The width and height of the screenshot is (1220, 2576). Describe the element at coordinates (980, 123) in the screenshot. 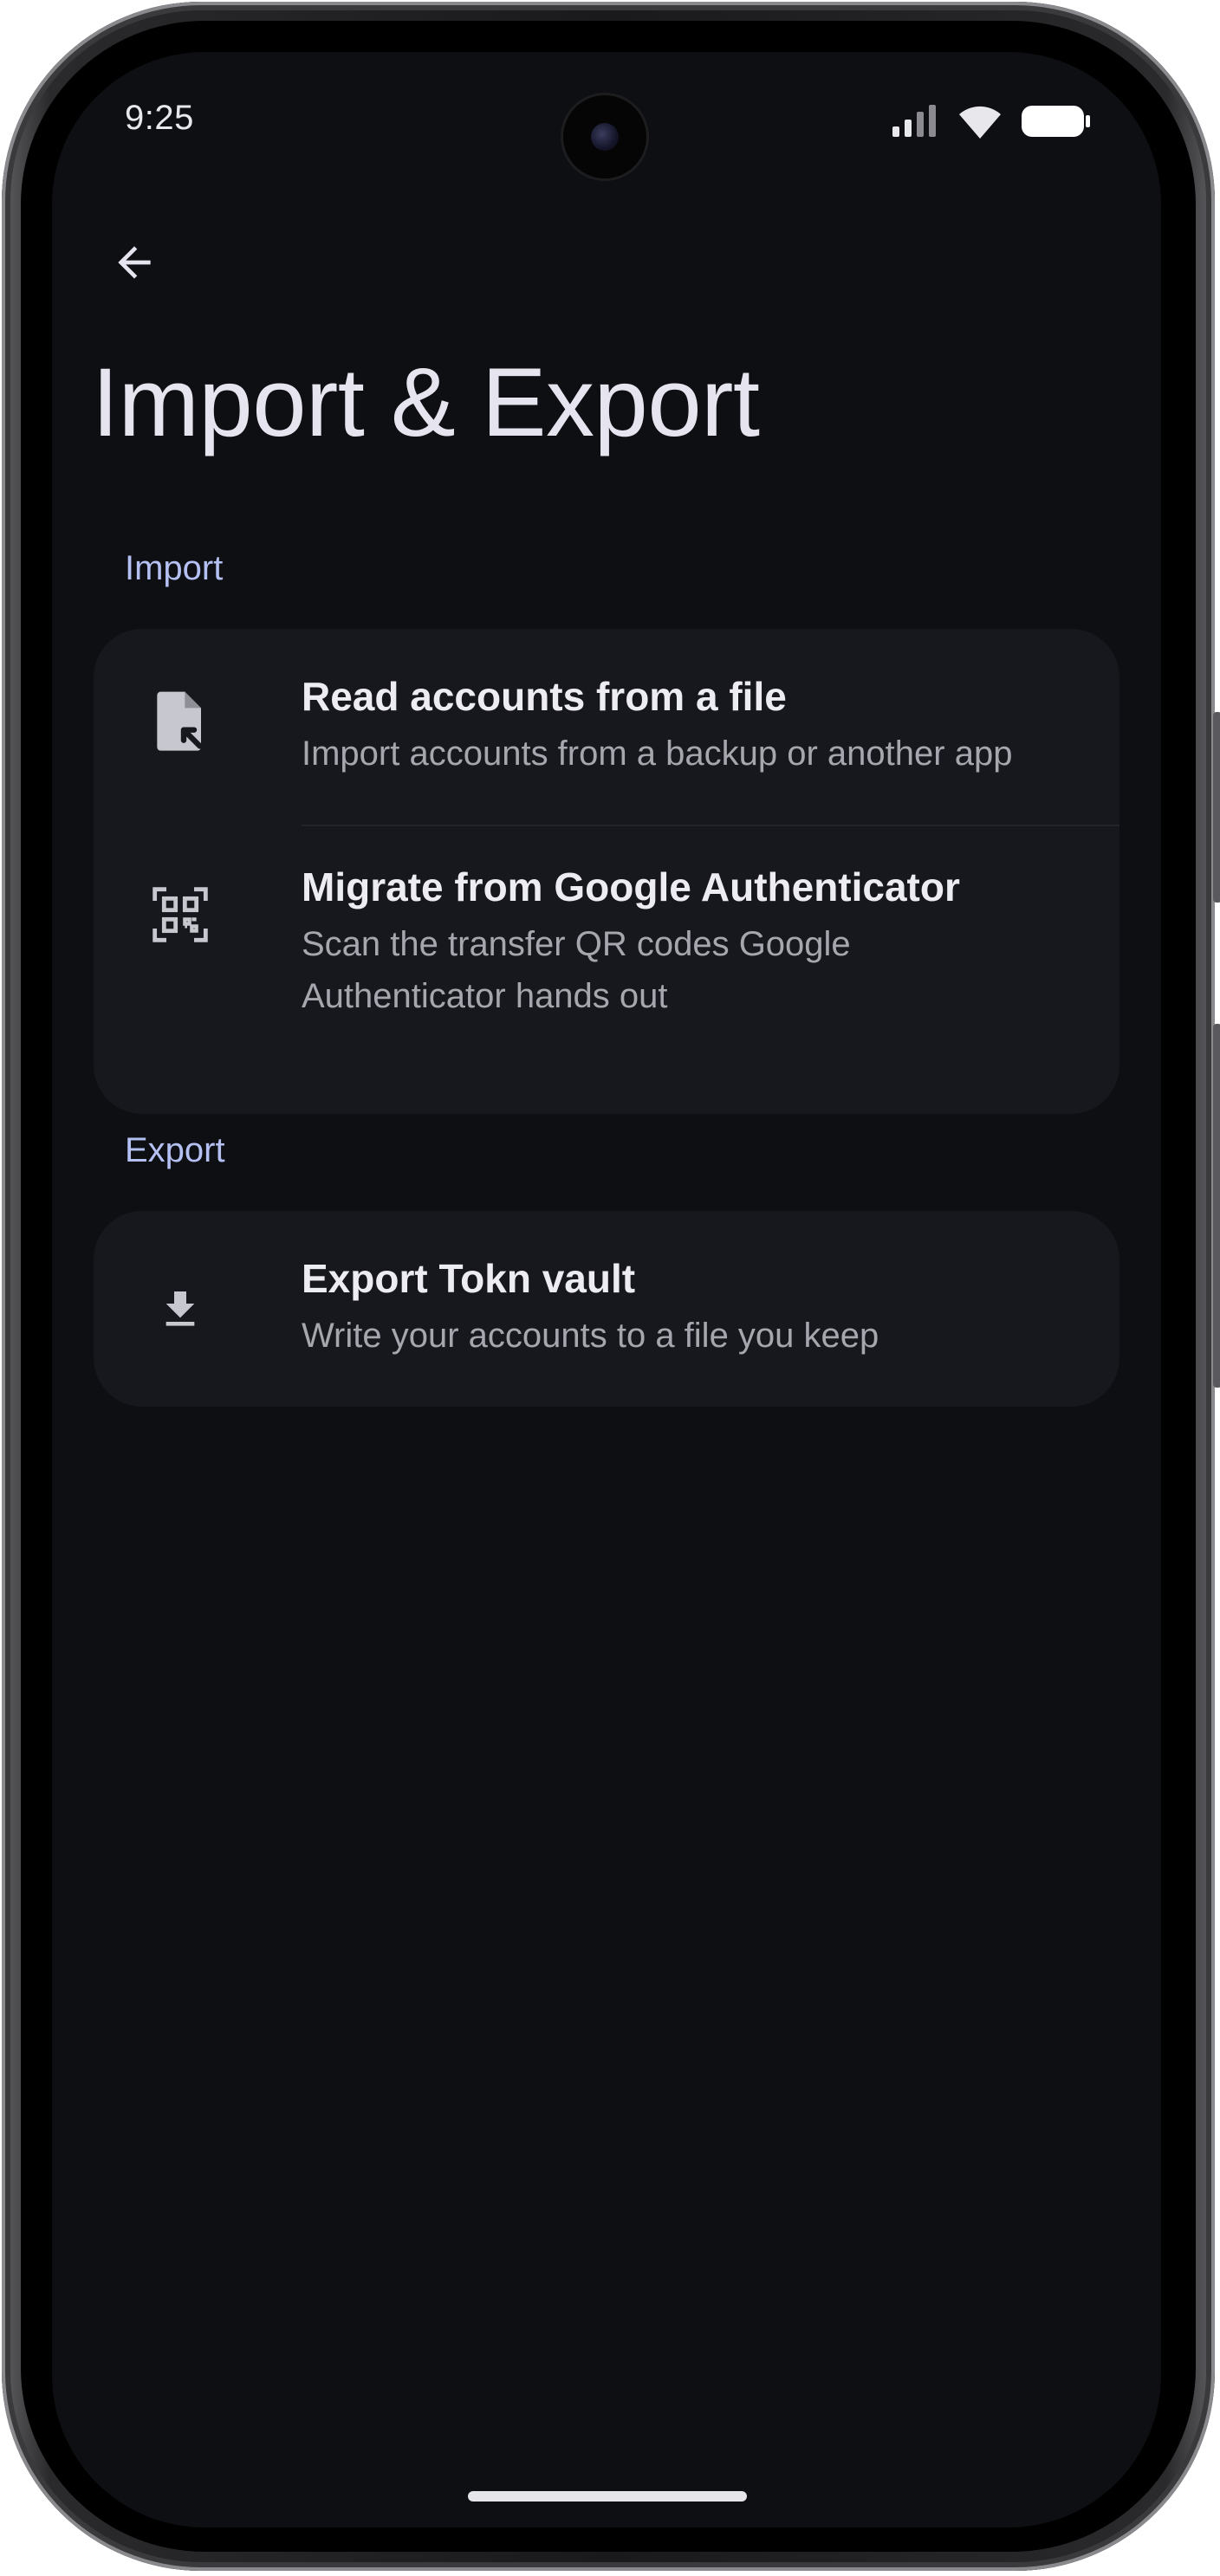

I see `wifi-icon` at that location.